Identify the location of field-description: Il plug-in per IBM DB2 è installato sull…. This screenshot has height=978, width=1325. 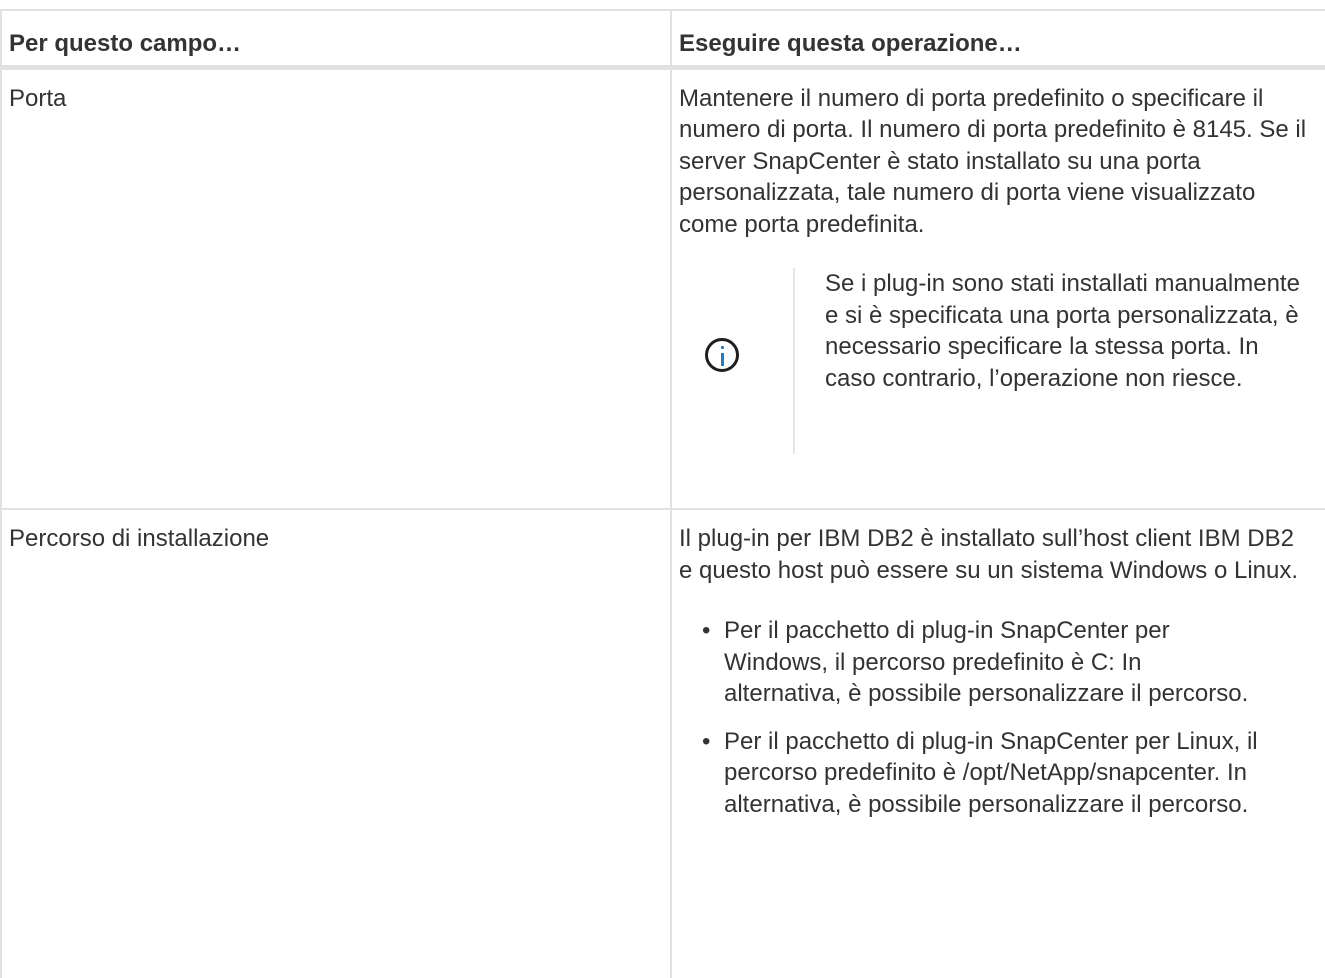
(989, 554).